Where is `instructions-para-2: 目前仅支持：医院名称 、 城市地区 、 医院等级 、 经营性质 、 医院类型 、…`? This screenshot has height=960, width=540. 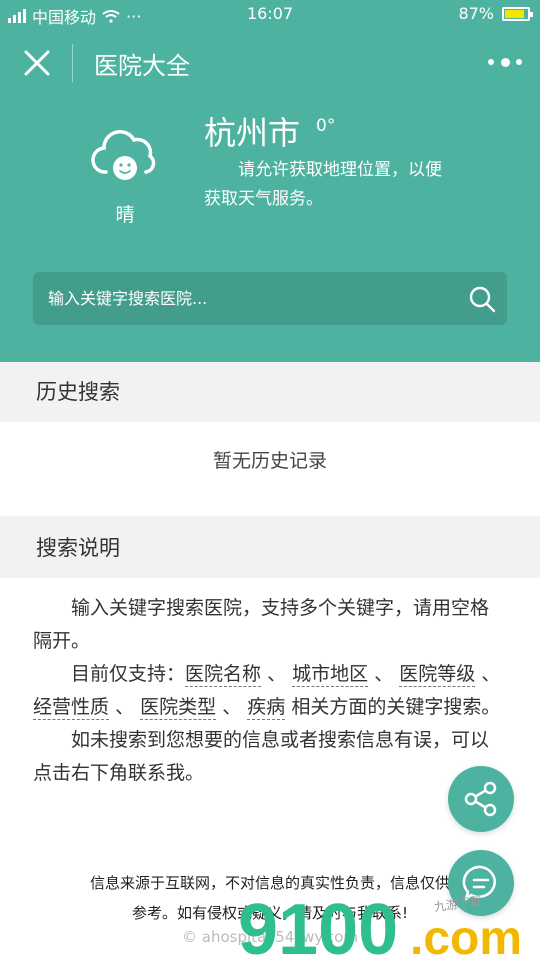
instructions-para-2: 目前仅支持：医院名称 、 城市地区 、 医院等级 、 经营性质 、 医院类型 、… is located at coordinates (270, 691).